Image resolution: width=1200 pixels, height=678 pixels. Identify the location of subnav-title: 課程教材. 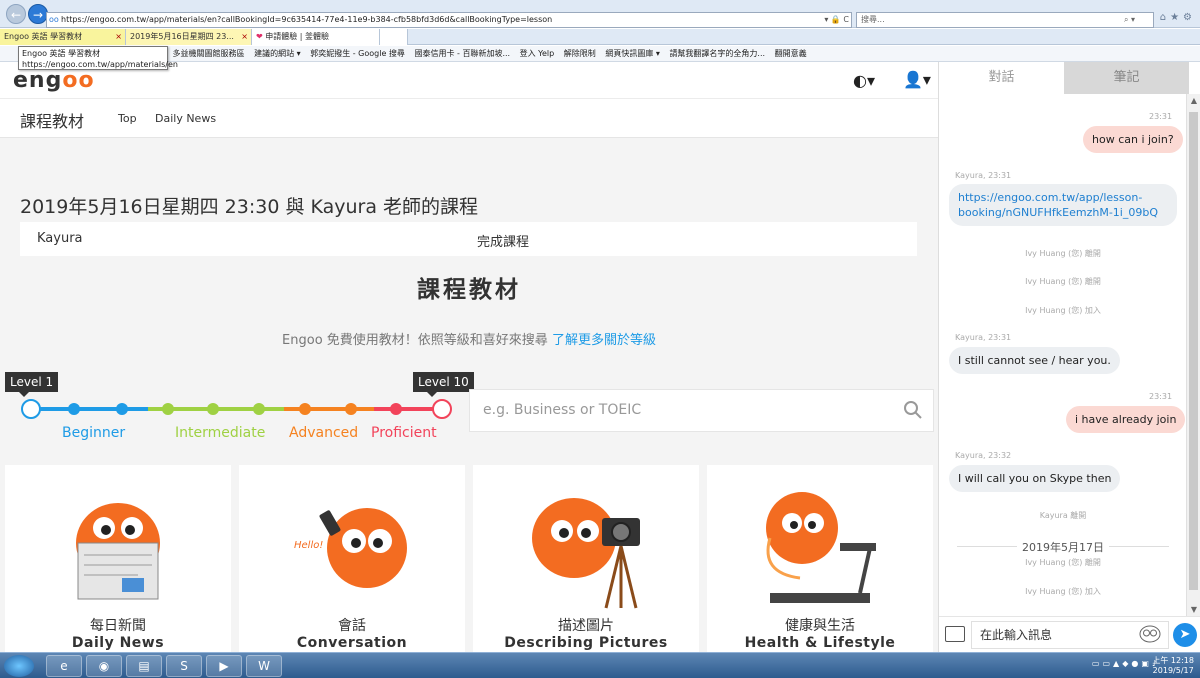
(52, 120).